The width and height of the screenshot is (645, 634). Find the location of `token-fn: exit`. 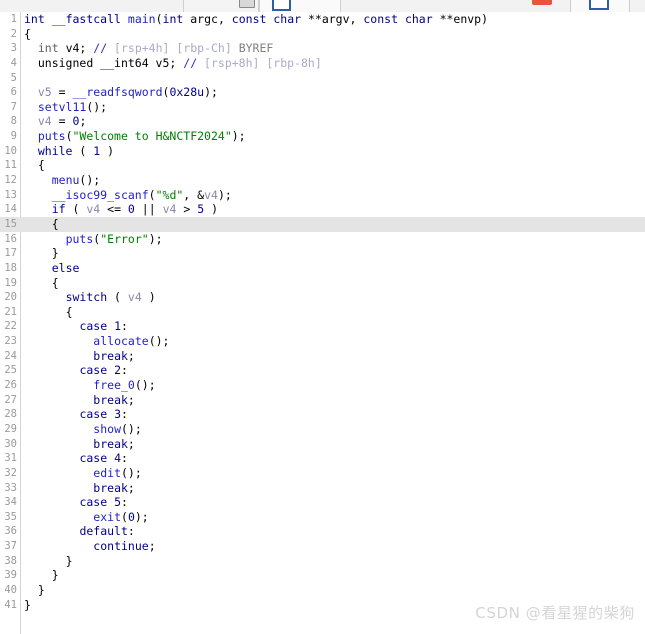

token-fn: exit is located at coordinates (107, 516).